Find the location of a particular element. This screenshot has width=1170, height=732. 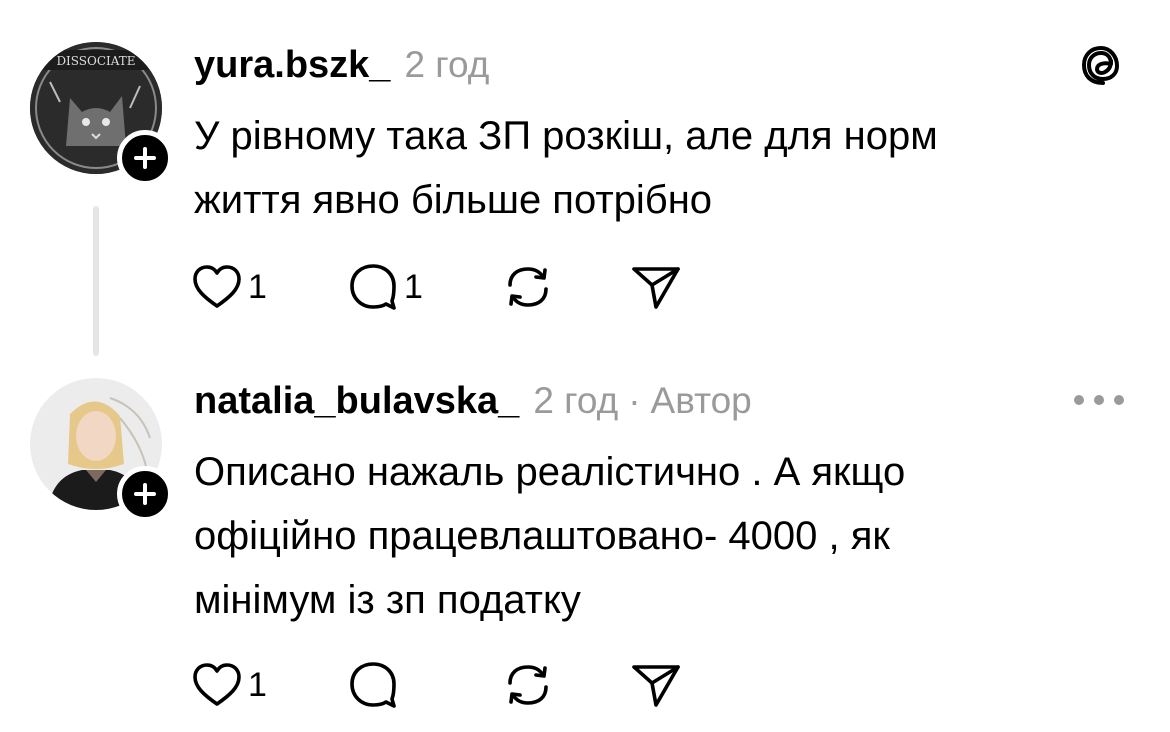

reply-count: 1 is located at coordinates (413, 286).